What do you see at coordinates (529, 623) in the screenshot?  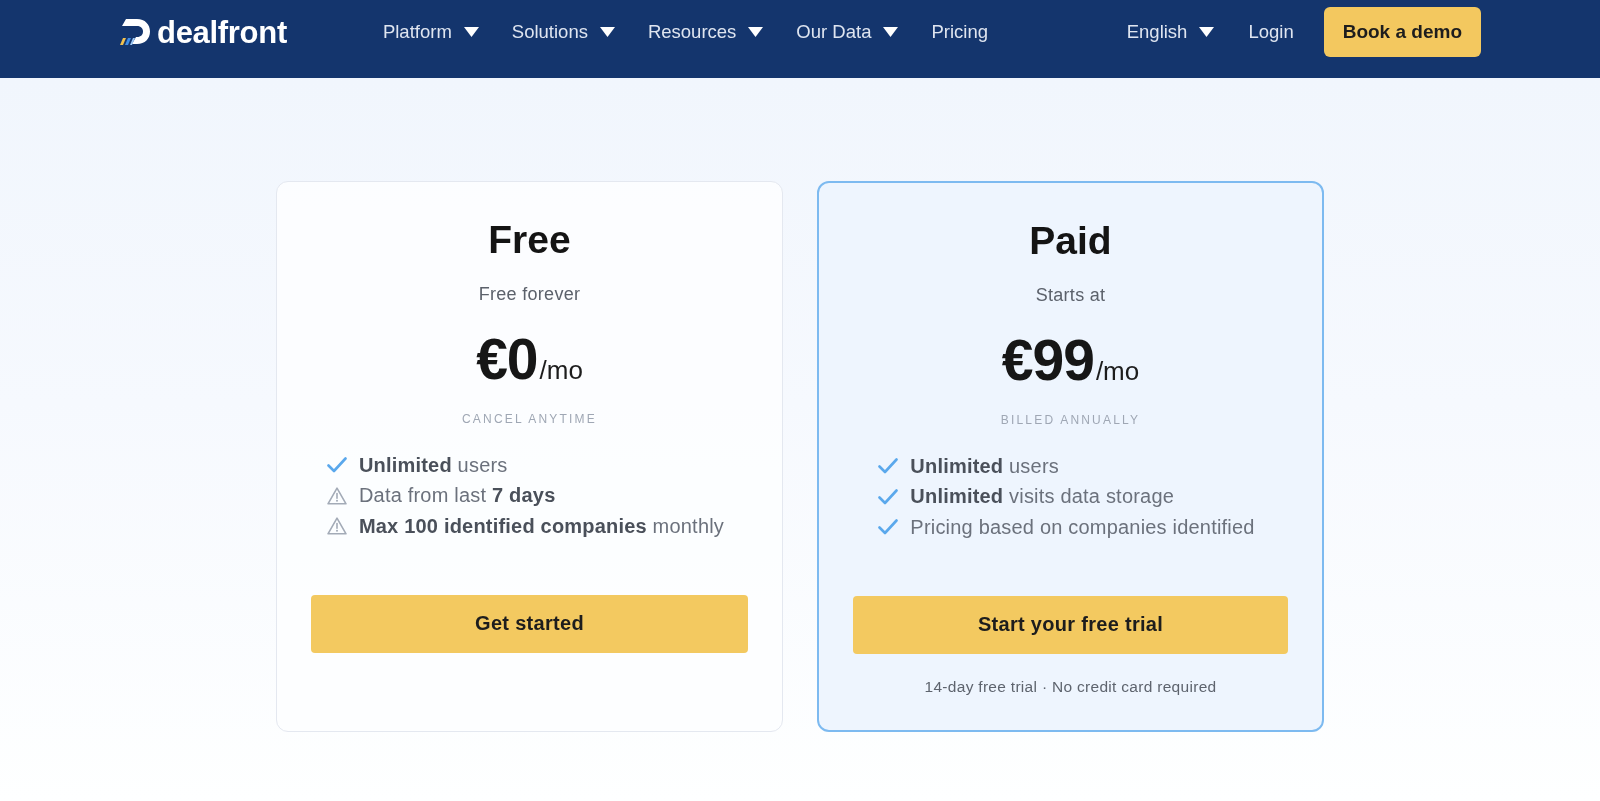 I see `plan-button: Get started` at bounding box center [529, 623].